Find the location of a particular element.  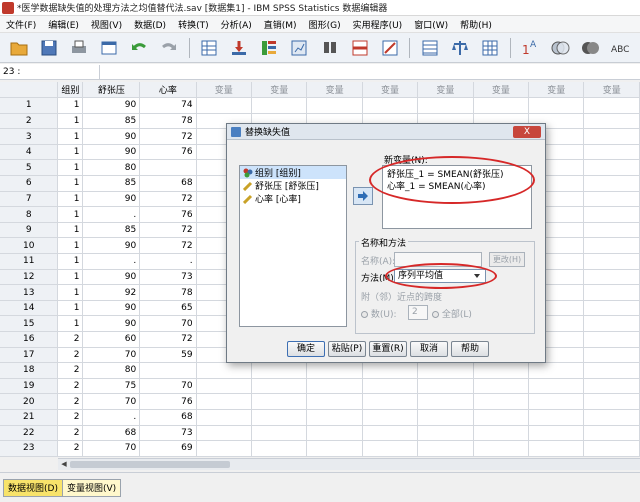

row-number: 4 is located at coordinates (29, 152).